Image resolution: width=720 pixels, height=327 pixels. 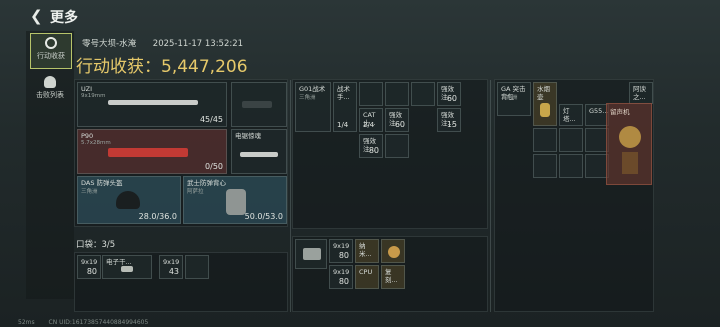 I want to click on case-item-rare: 留声机, so click(x=629, y=144).